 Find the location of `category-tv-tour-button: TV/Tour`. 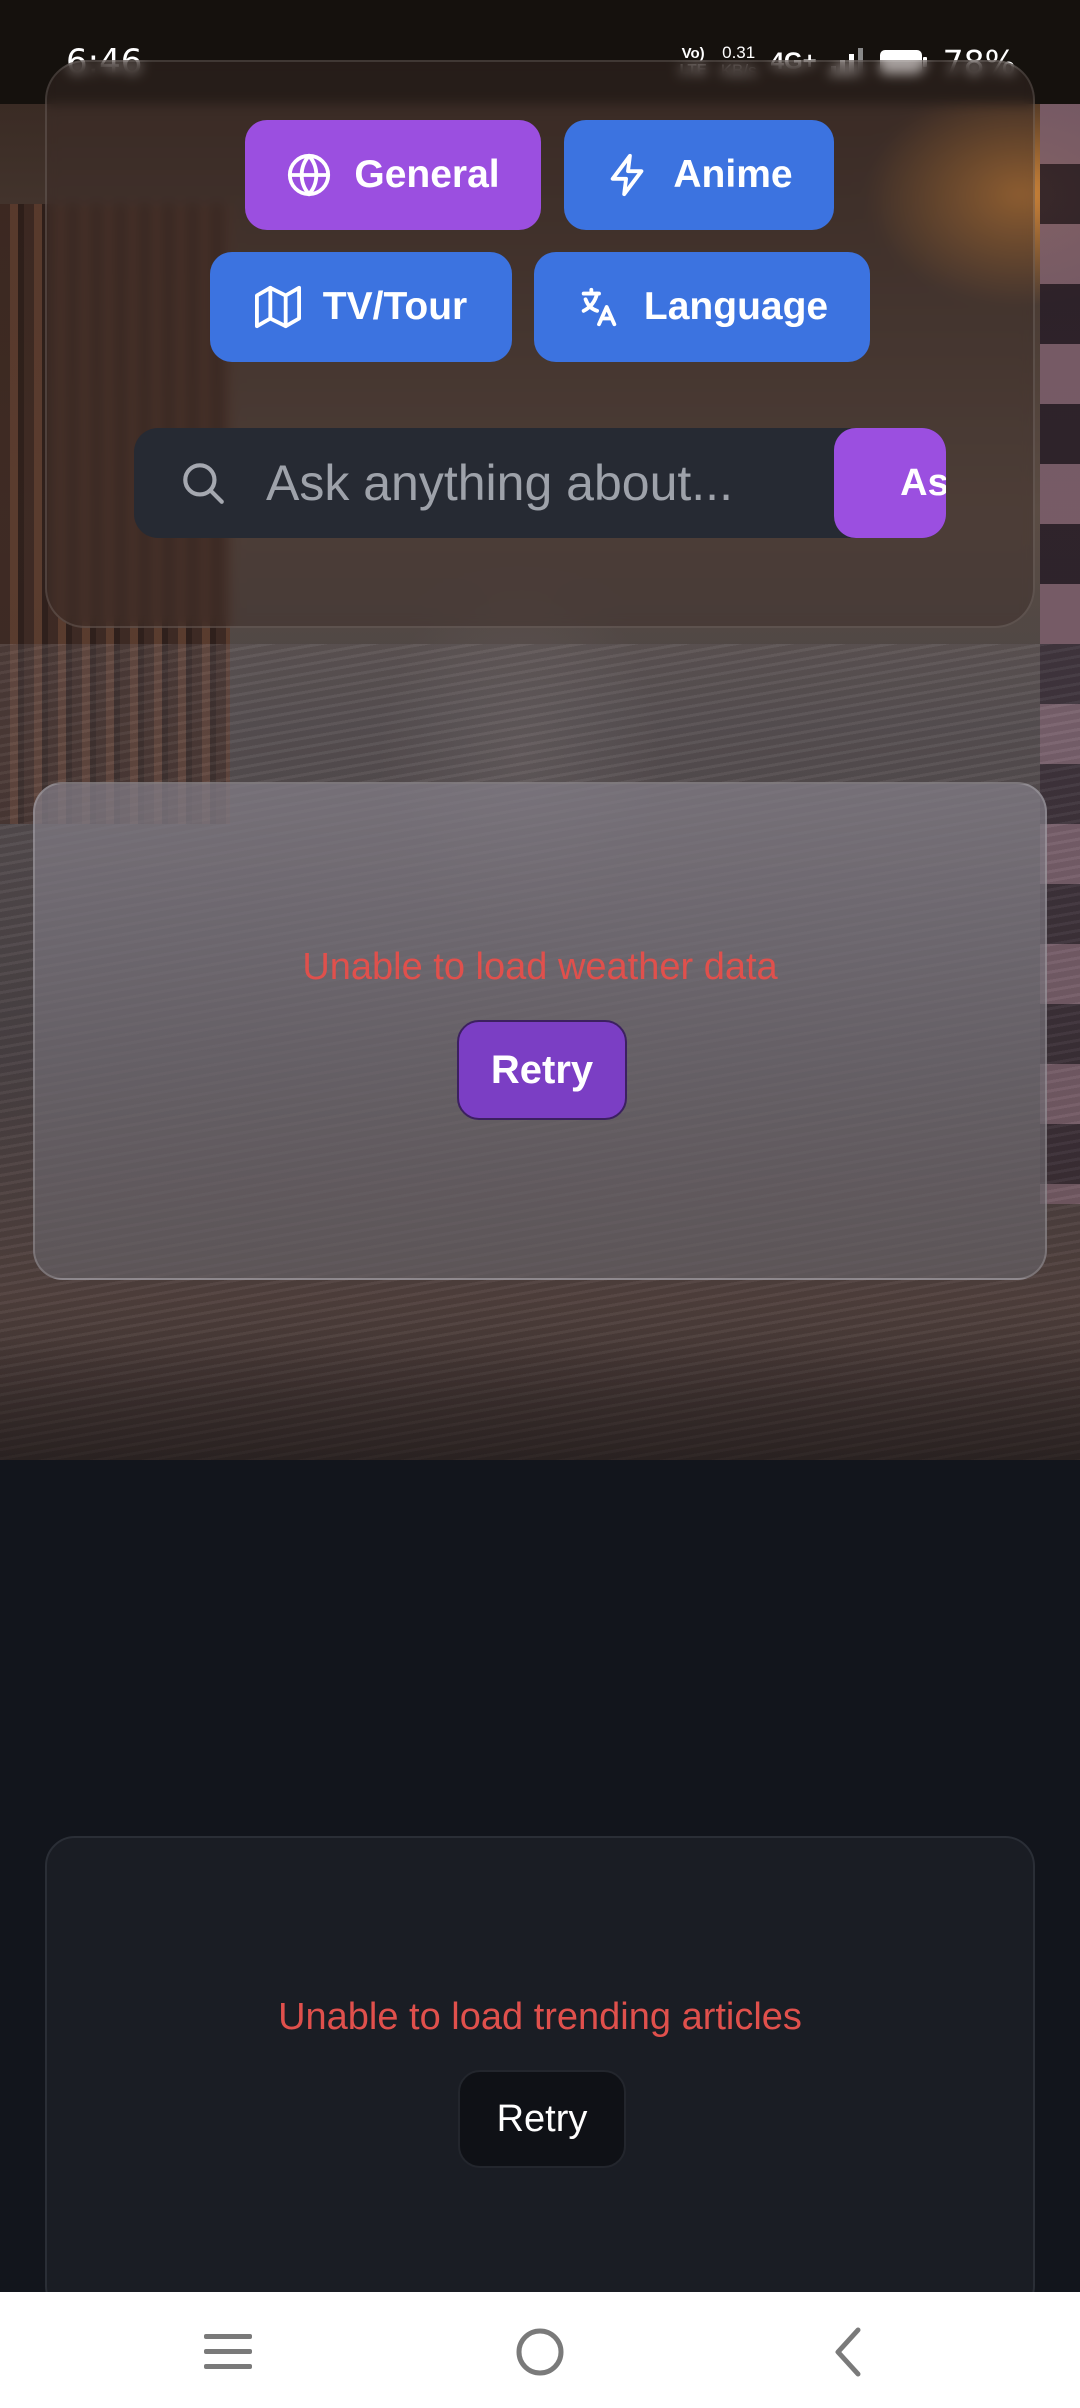

category-tv-tour-button: TV/Tour is located at coordinates (361, 307).